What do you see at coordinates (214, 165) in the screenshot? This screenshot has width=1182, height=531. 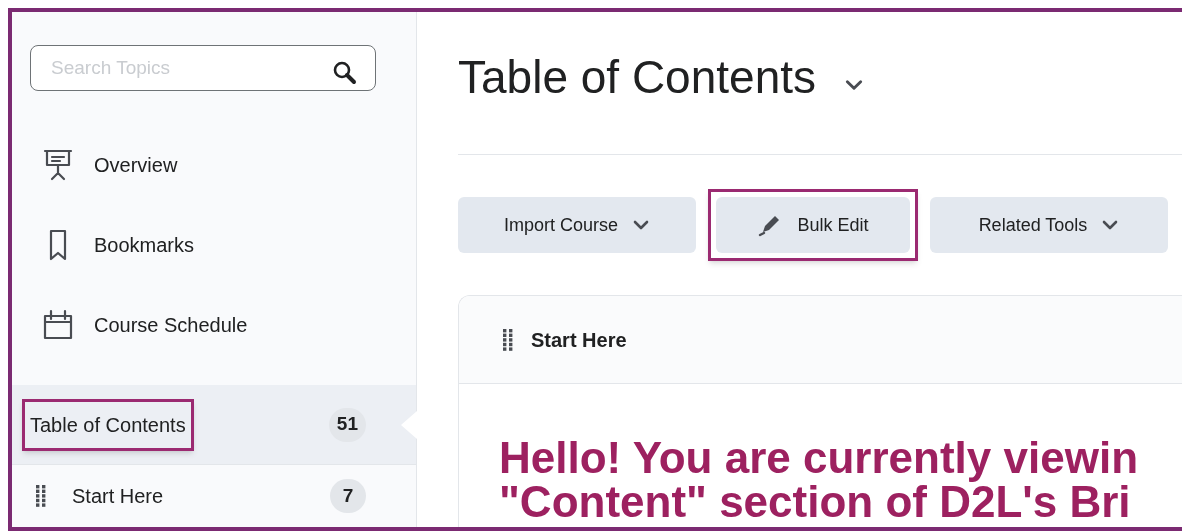 I see `sidebar-item: Overview` at bounding box center [214, 165].